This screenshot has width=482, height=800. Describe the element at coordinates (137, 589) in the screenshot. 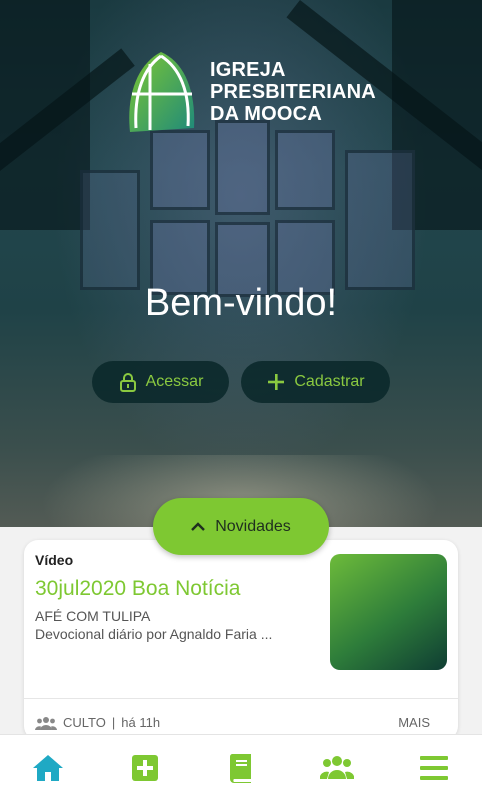

I see `card-title: 30jul2020 Boa Notícia` at that location.